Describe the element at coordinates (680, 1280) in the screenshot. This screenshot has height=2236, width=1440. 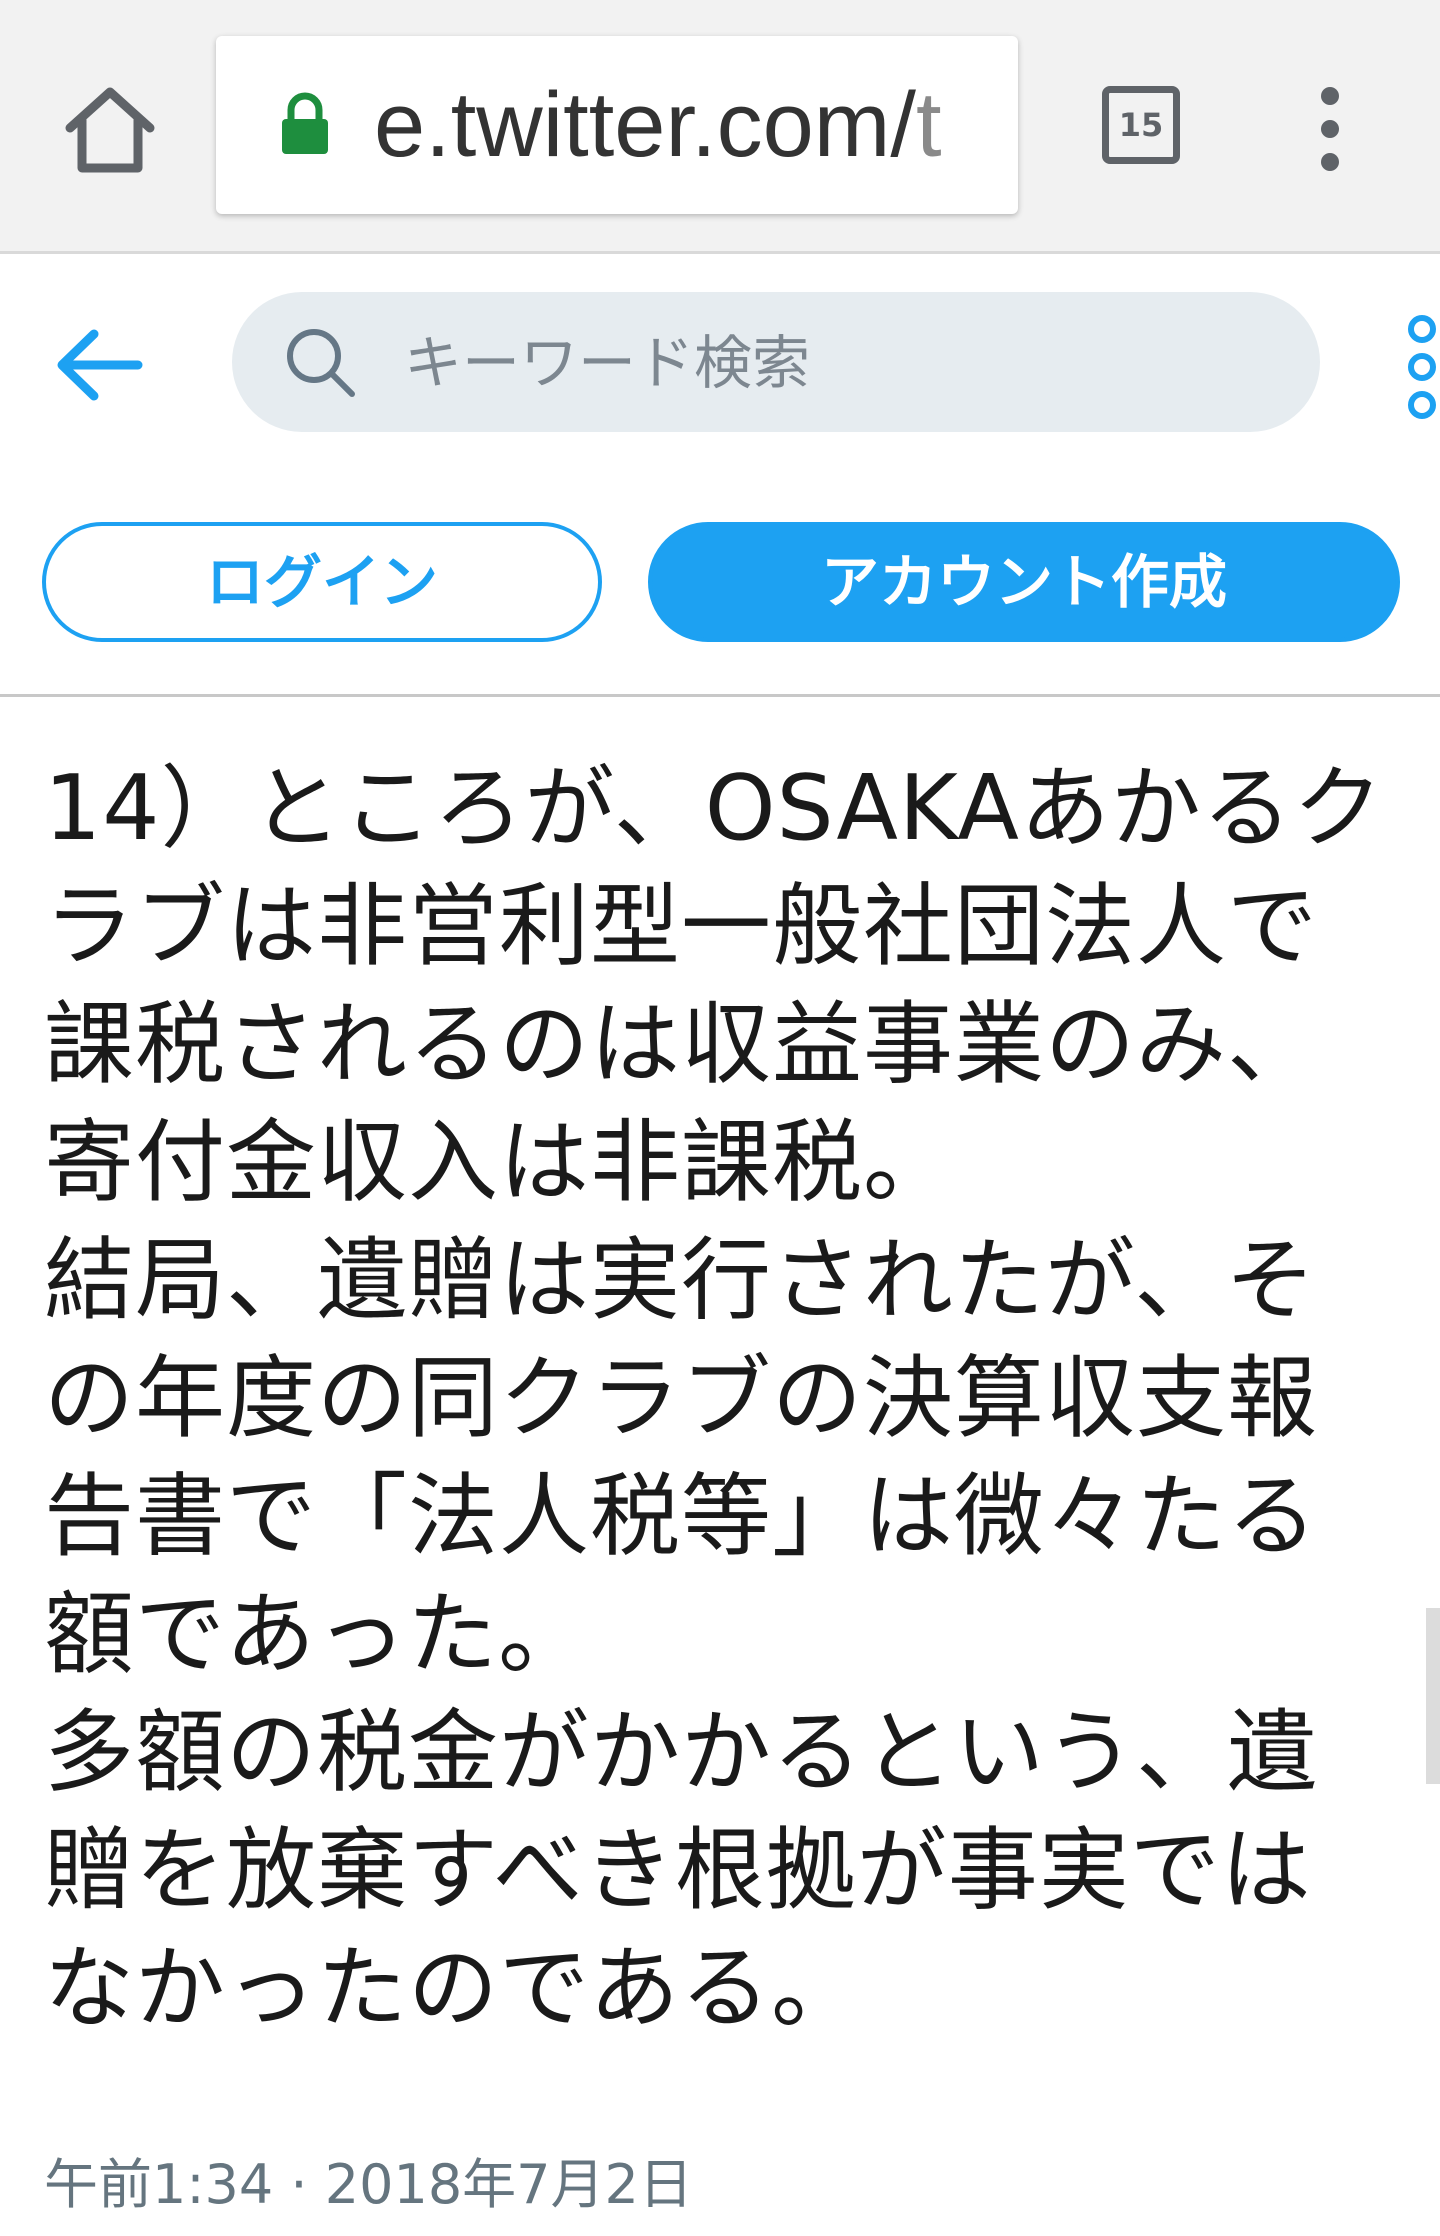
I see `tweet-line: 結局、遺贈は実行されたが、そ` at that location.